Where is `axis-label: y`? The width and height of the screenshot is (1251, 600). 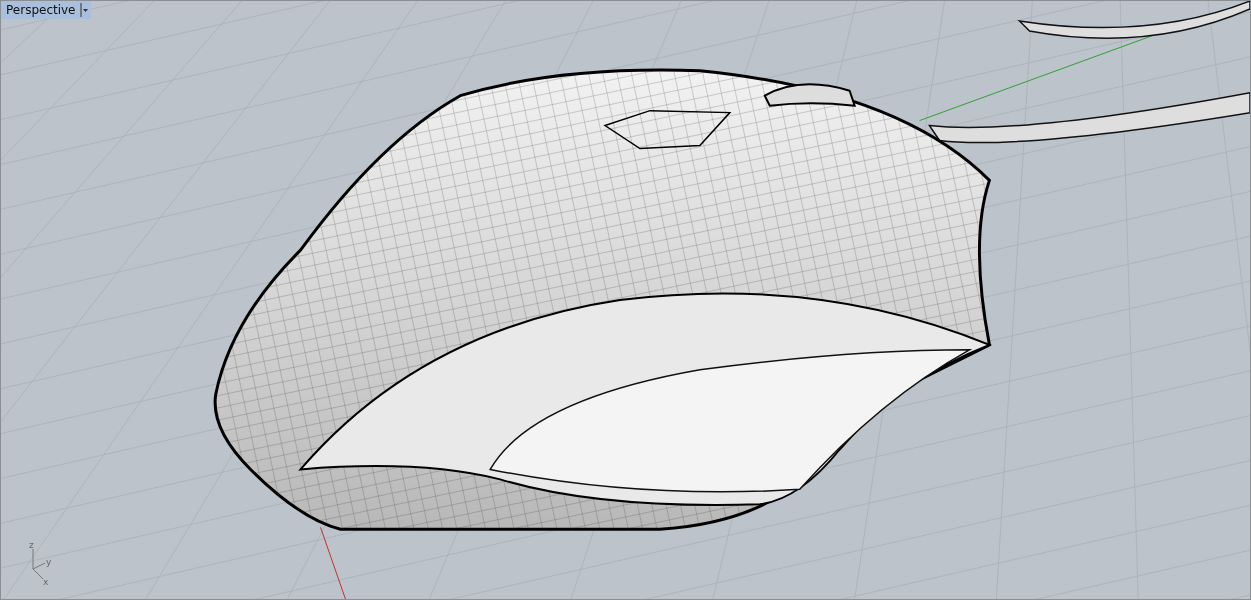 axis-label: y is located at coordinates (49, 562).